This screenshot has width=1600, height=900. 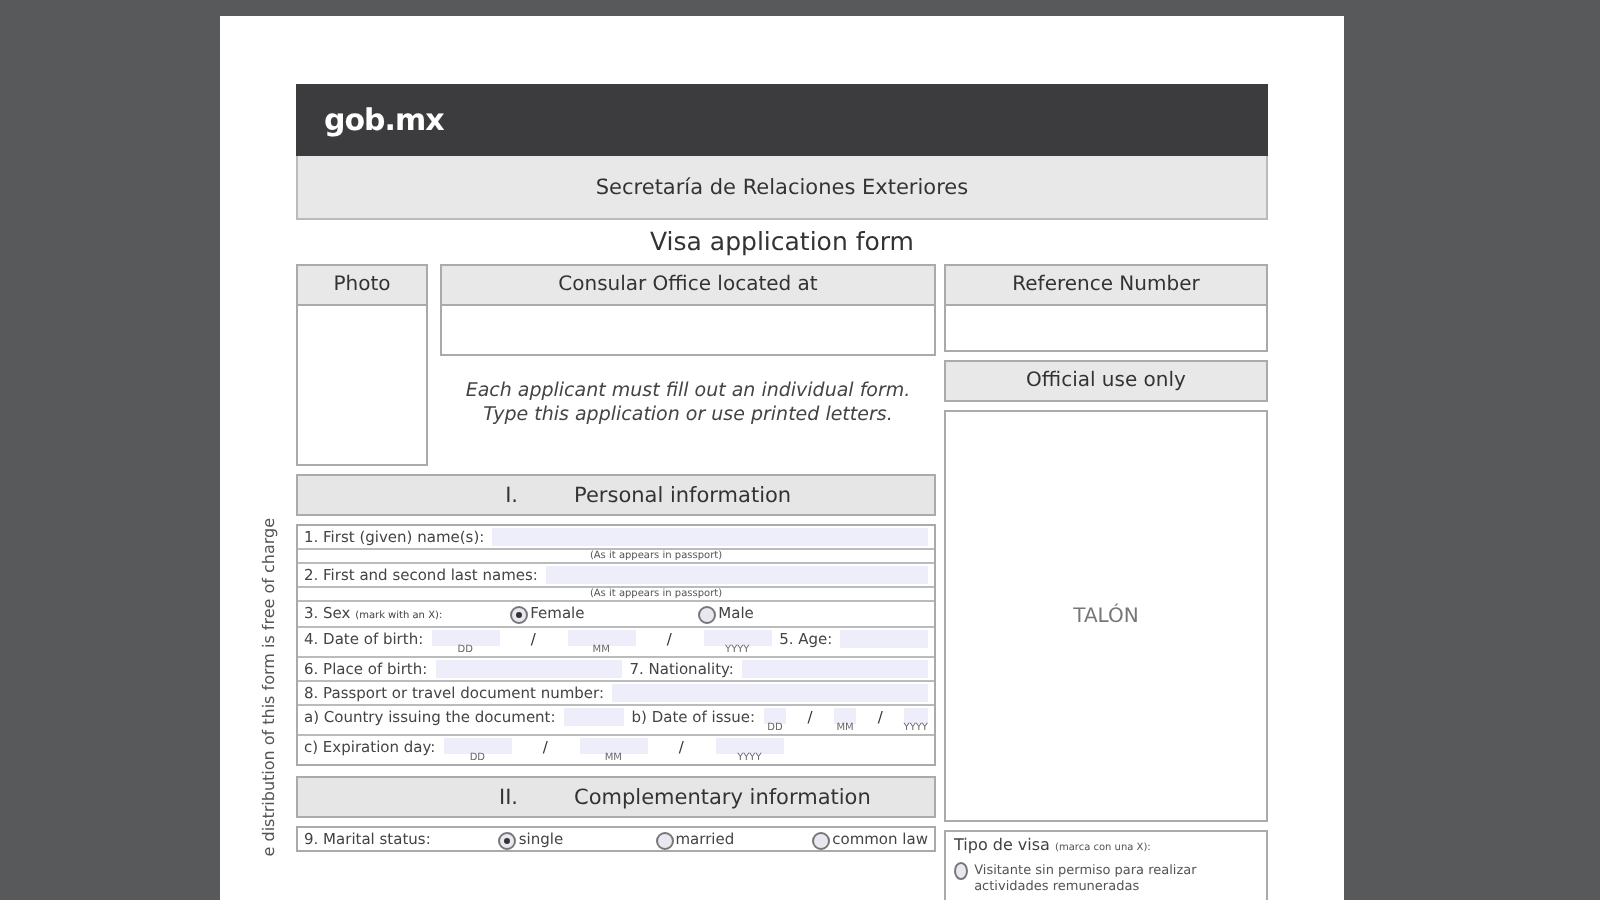 I want to click on side-note: e distribution of this form is free of charge, so click(x=270, y=687).